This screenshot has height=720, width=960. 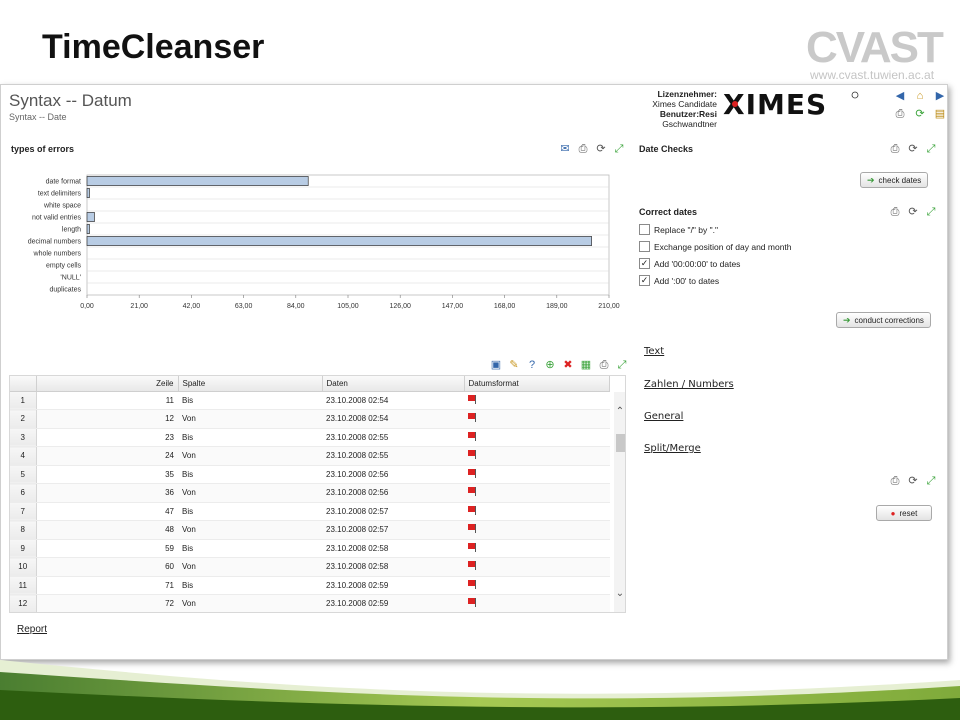 I want to click on cell-zeile: 23, so click(x=107, y=437).